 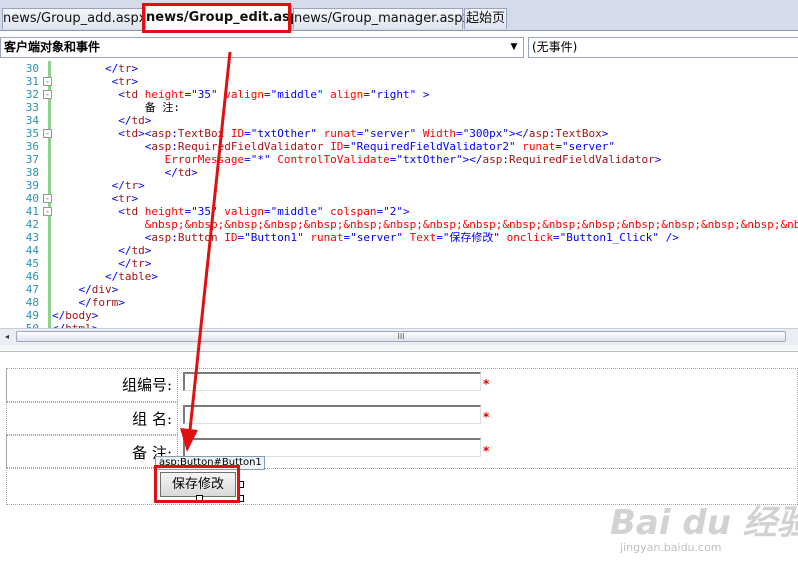 I want to click on arrow-line, so click(x=210, y=241).